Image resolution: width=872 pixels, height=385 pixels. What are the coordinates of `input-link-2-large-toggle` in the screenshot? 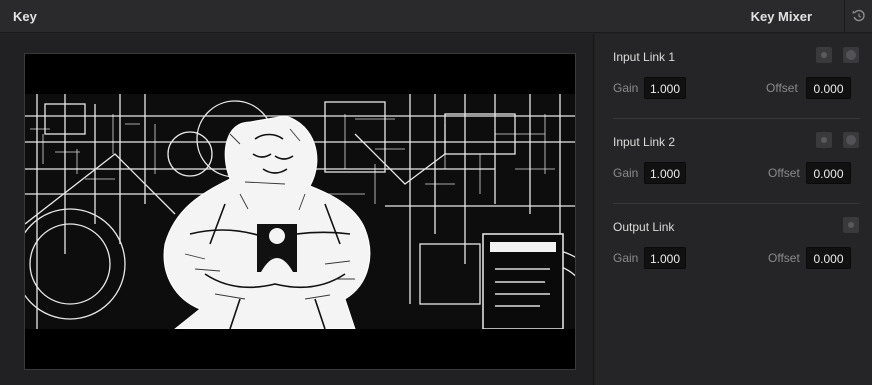 It's located at (851, 140).